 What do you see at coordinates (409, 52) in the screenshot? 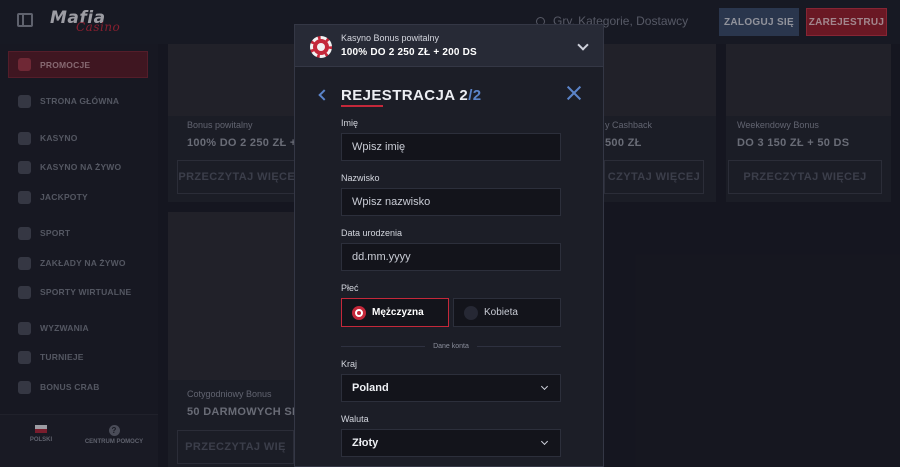
I see `bonus-title: 100% DO 2 250 ZŁ + 200 DS` at bounding box center [409, 52].